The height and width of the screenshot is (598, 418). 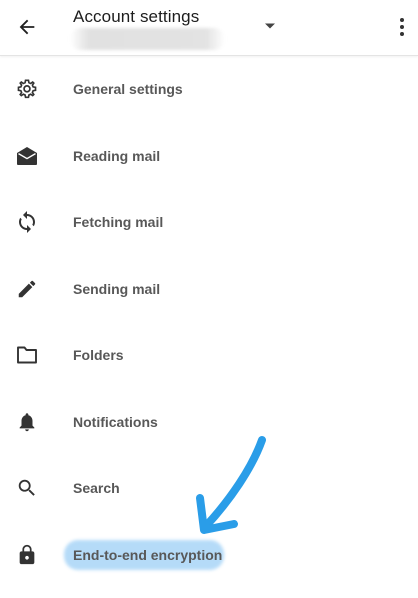 I want to click on settings-item-encryption: End-to-end encryption, so click(x=209, y=555).